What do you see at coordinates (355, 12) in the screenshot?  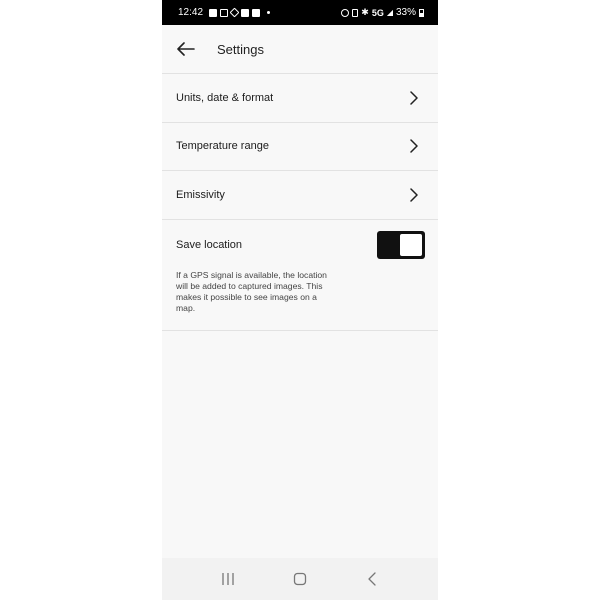 I see `vibrate-icon` at bounding box center [355, 12].